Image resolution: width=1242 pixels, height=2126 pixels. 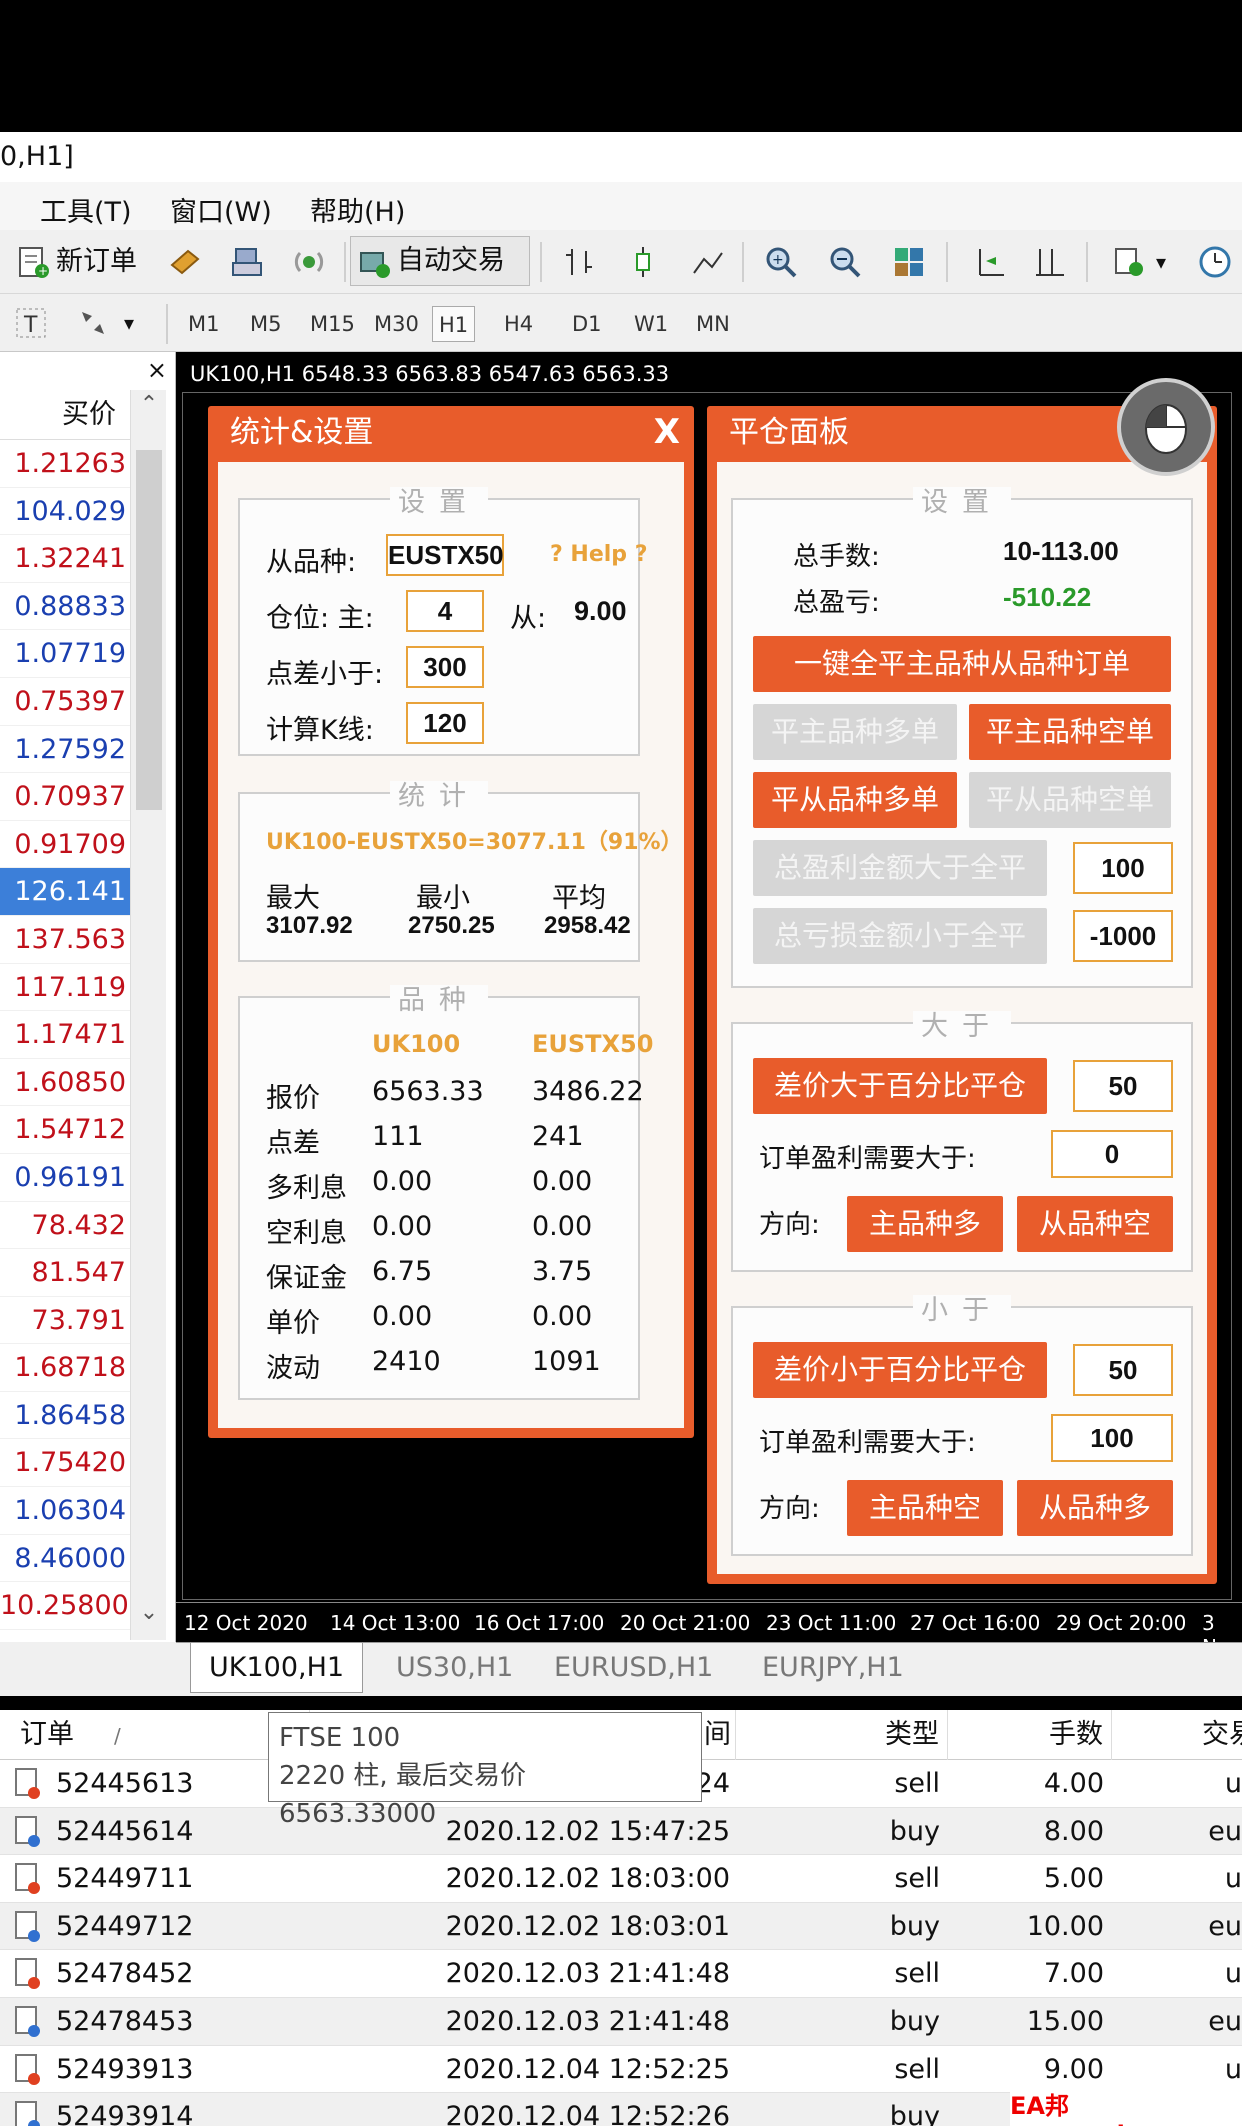 What do you see at coordinates (65, 464) in the screenshot?
I see `price-row: 1.21263` at bounding box center [65, 464].